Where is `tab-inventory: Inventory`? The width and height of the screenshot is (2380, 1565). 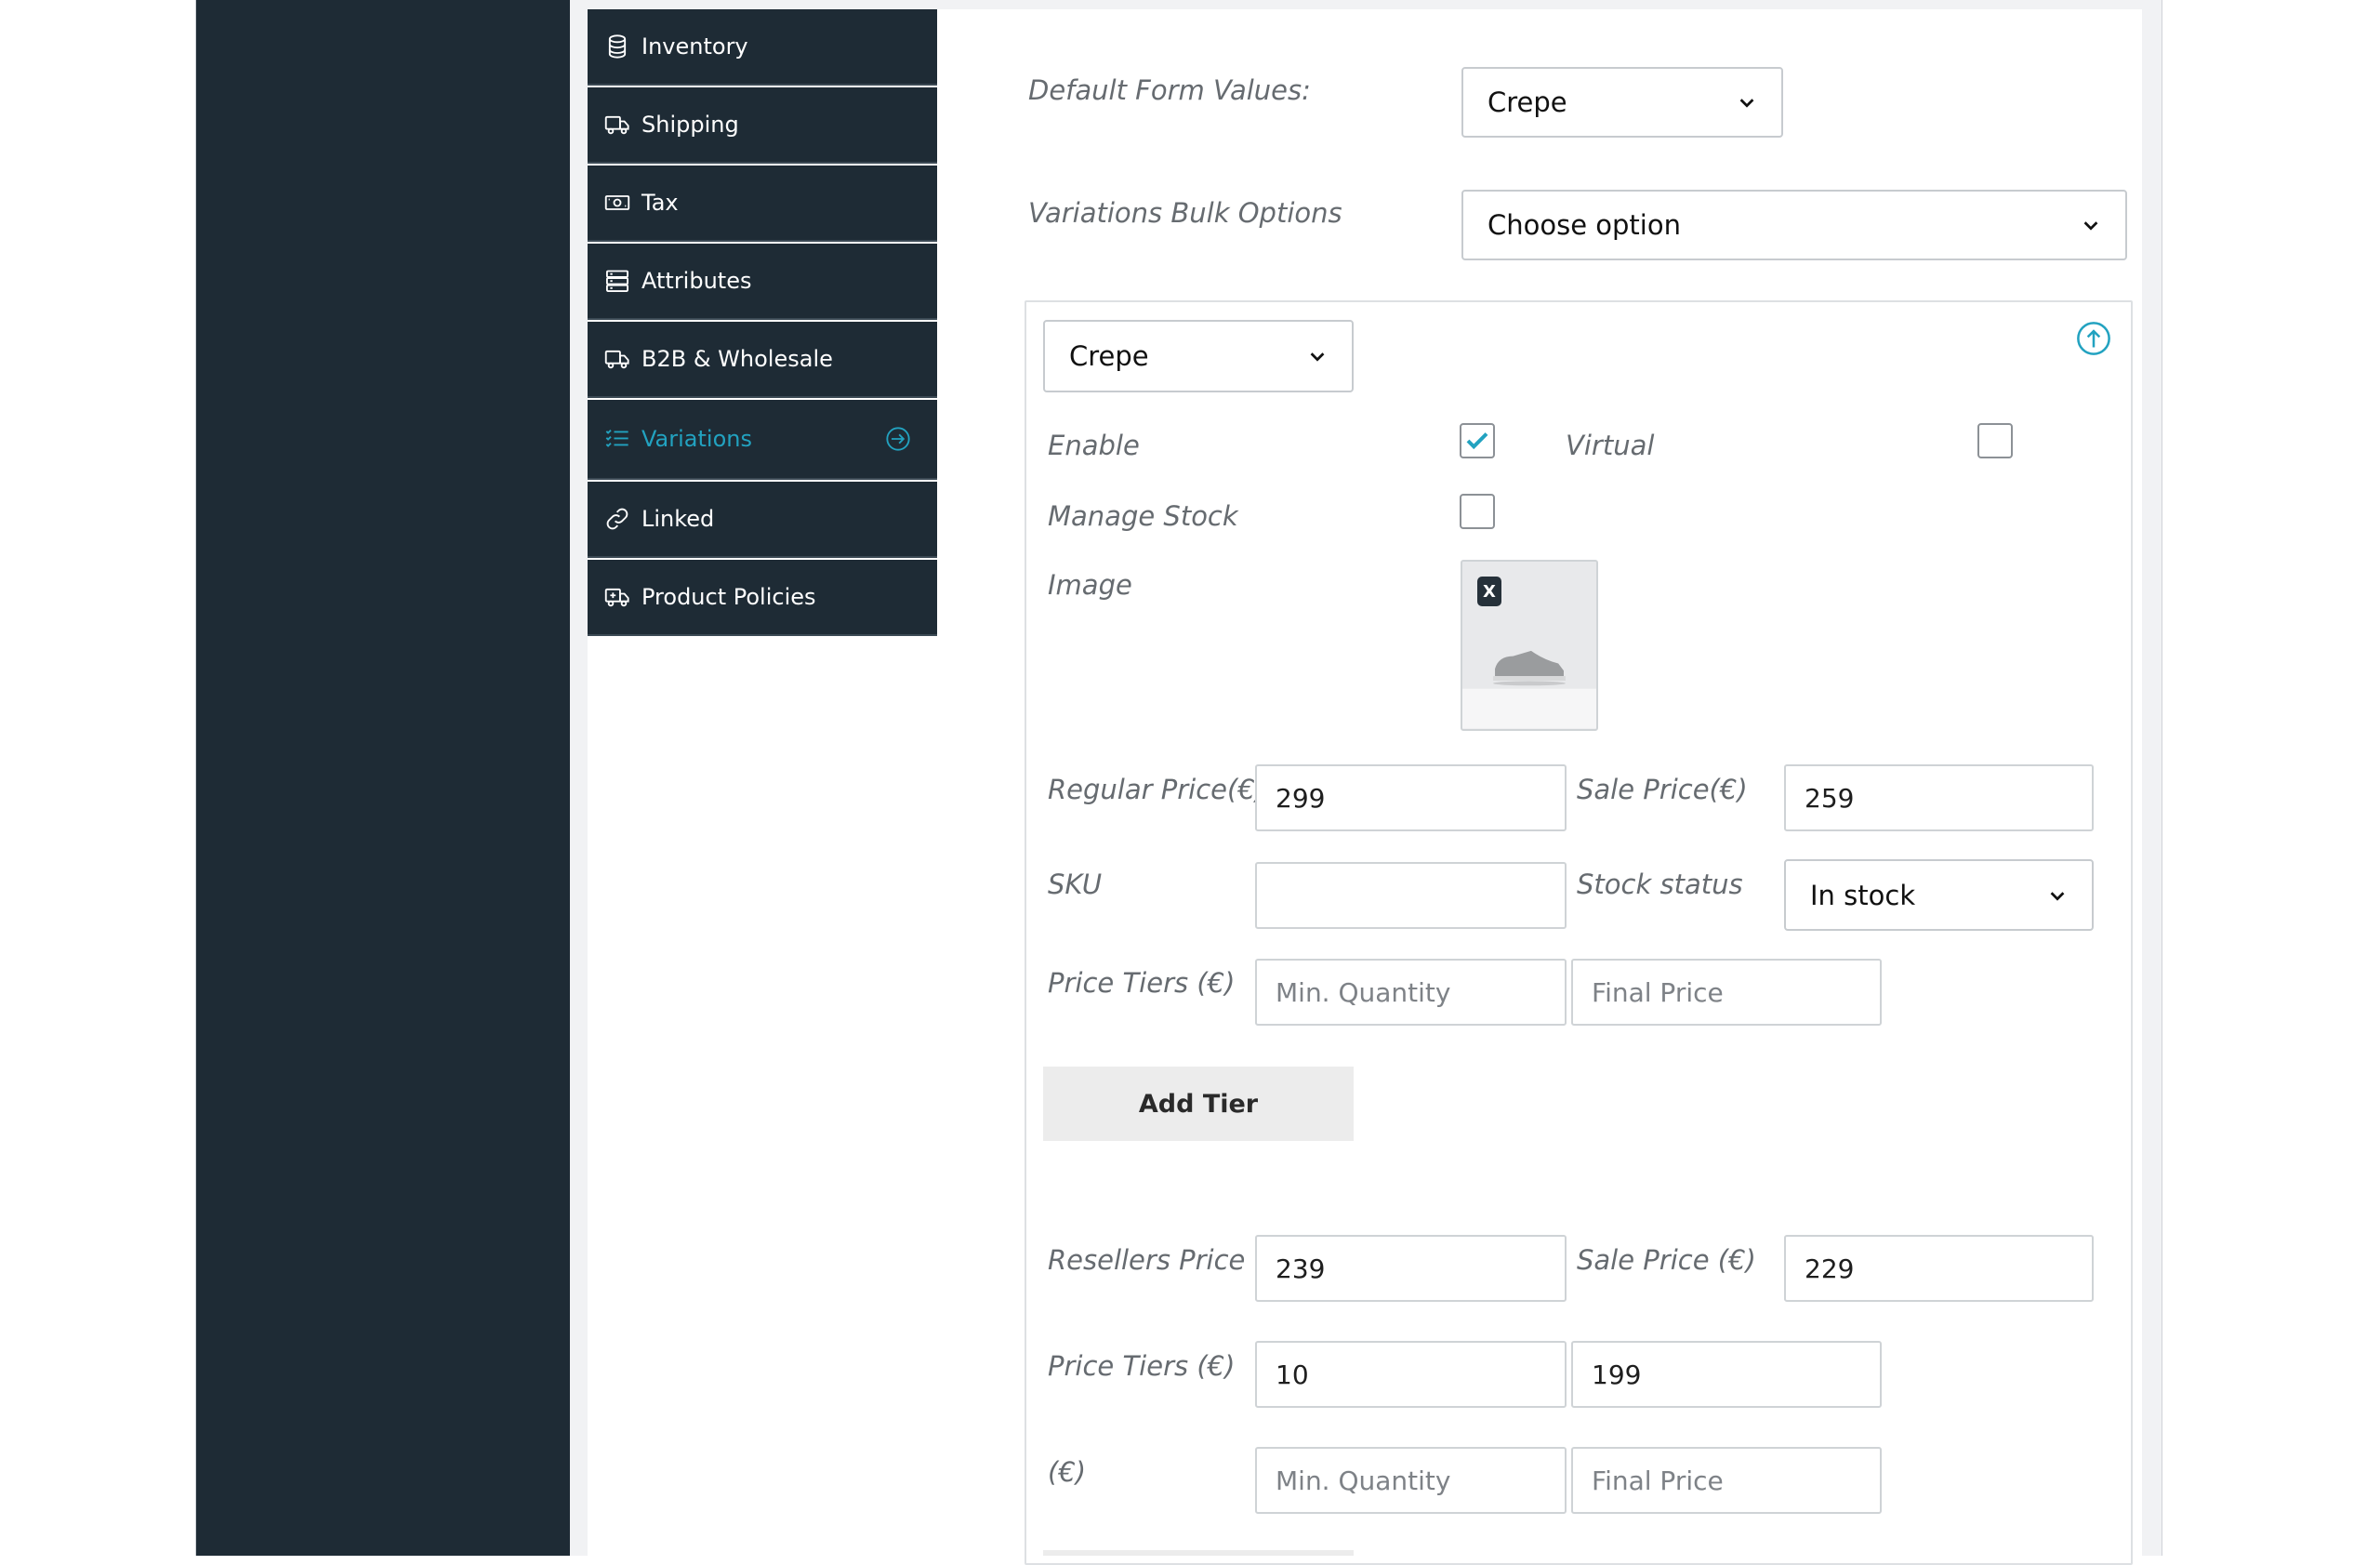 tab-inventory: Inventory is located at coordinates (762, 47).